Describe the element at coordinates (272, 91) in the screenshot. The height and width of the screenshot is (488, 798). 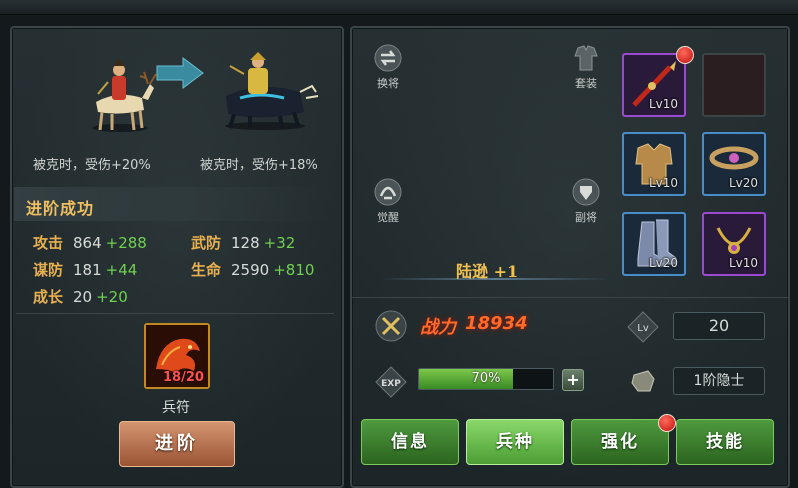
I see `unit-after-figure` at that location.